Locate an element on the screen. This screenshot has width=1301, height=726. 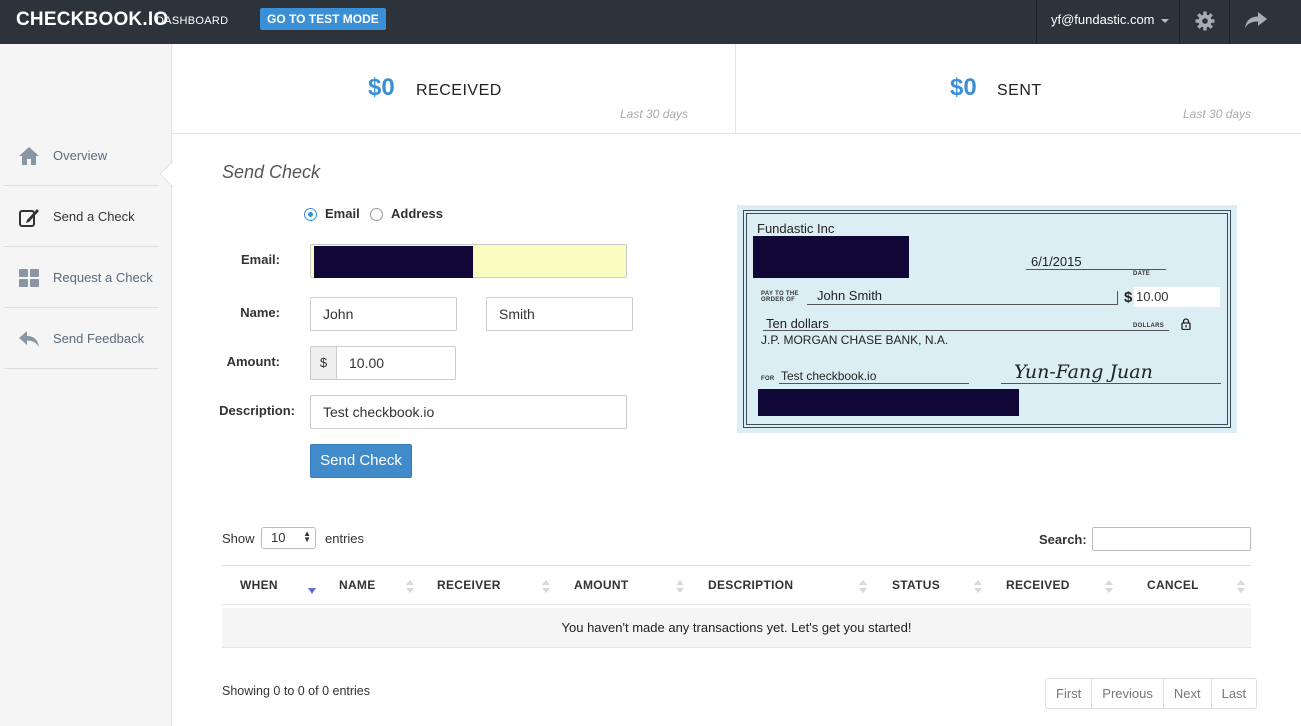
last-name-field: Smith is located at coordinates (559, 314).